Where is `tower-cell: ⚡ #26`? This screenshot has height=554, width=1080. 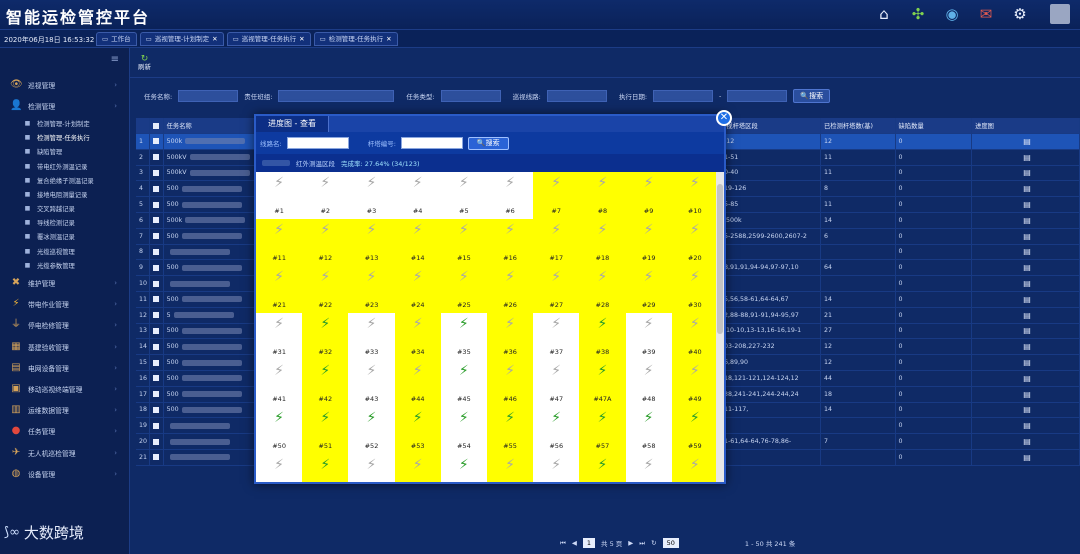 tower-cell: ⚡ #26 is located at coordinates (510, 289).